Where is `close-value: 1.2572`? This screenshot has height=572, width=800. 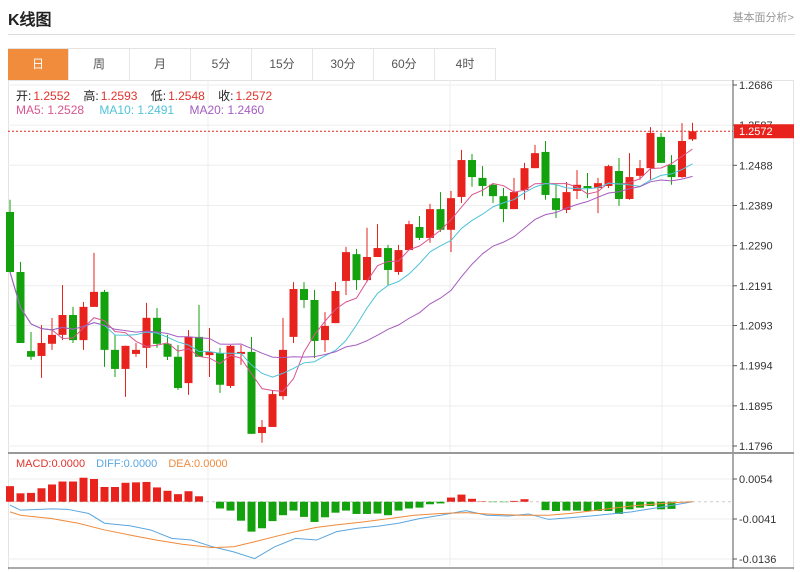
close-value: 1.2572 is located at coordinates (254, 96).